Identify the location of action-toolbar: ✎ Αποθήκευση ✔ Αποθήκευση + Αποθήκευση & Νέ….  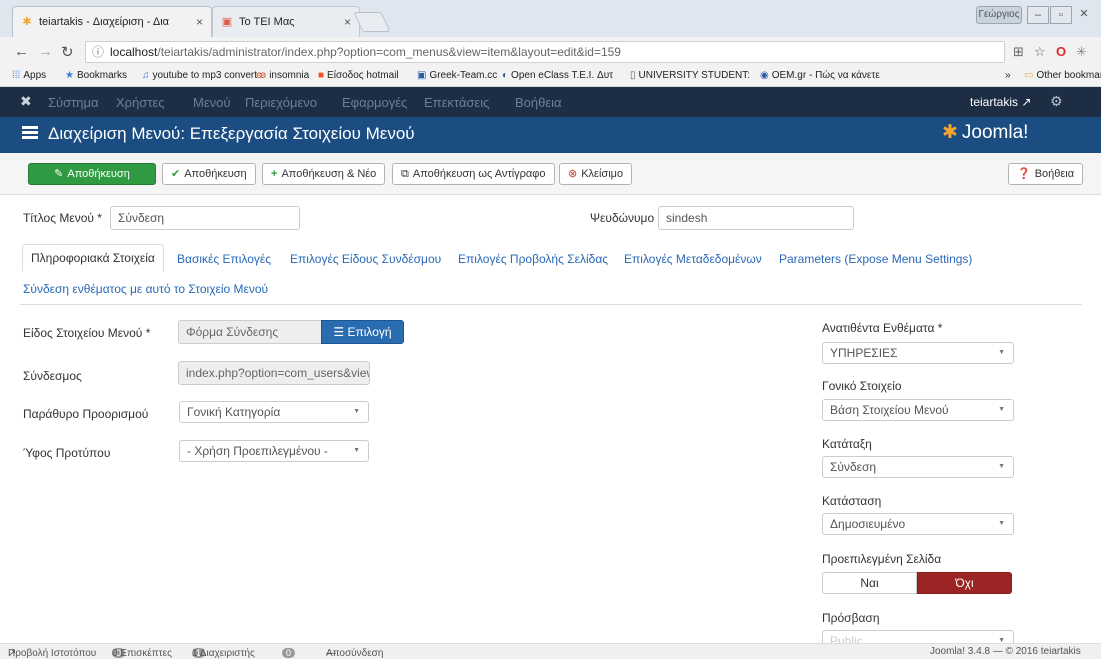
(550, 174).